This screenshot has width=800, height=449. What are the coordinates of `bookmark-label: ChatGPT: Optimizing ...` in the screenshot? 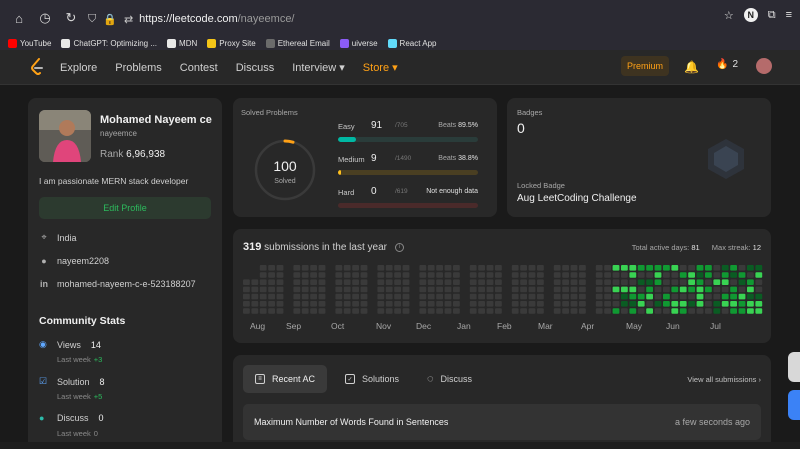 It's located at (115, 43).